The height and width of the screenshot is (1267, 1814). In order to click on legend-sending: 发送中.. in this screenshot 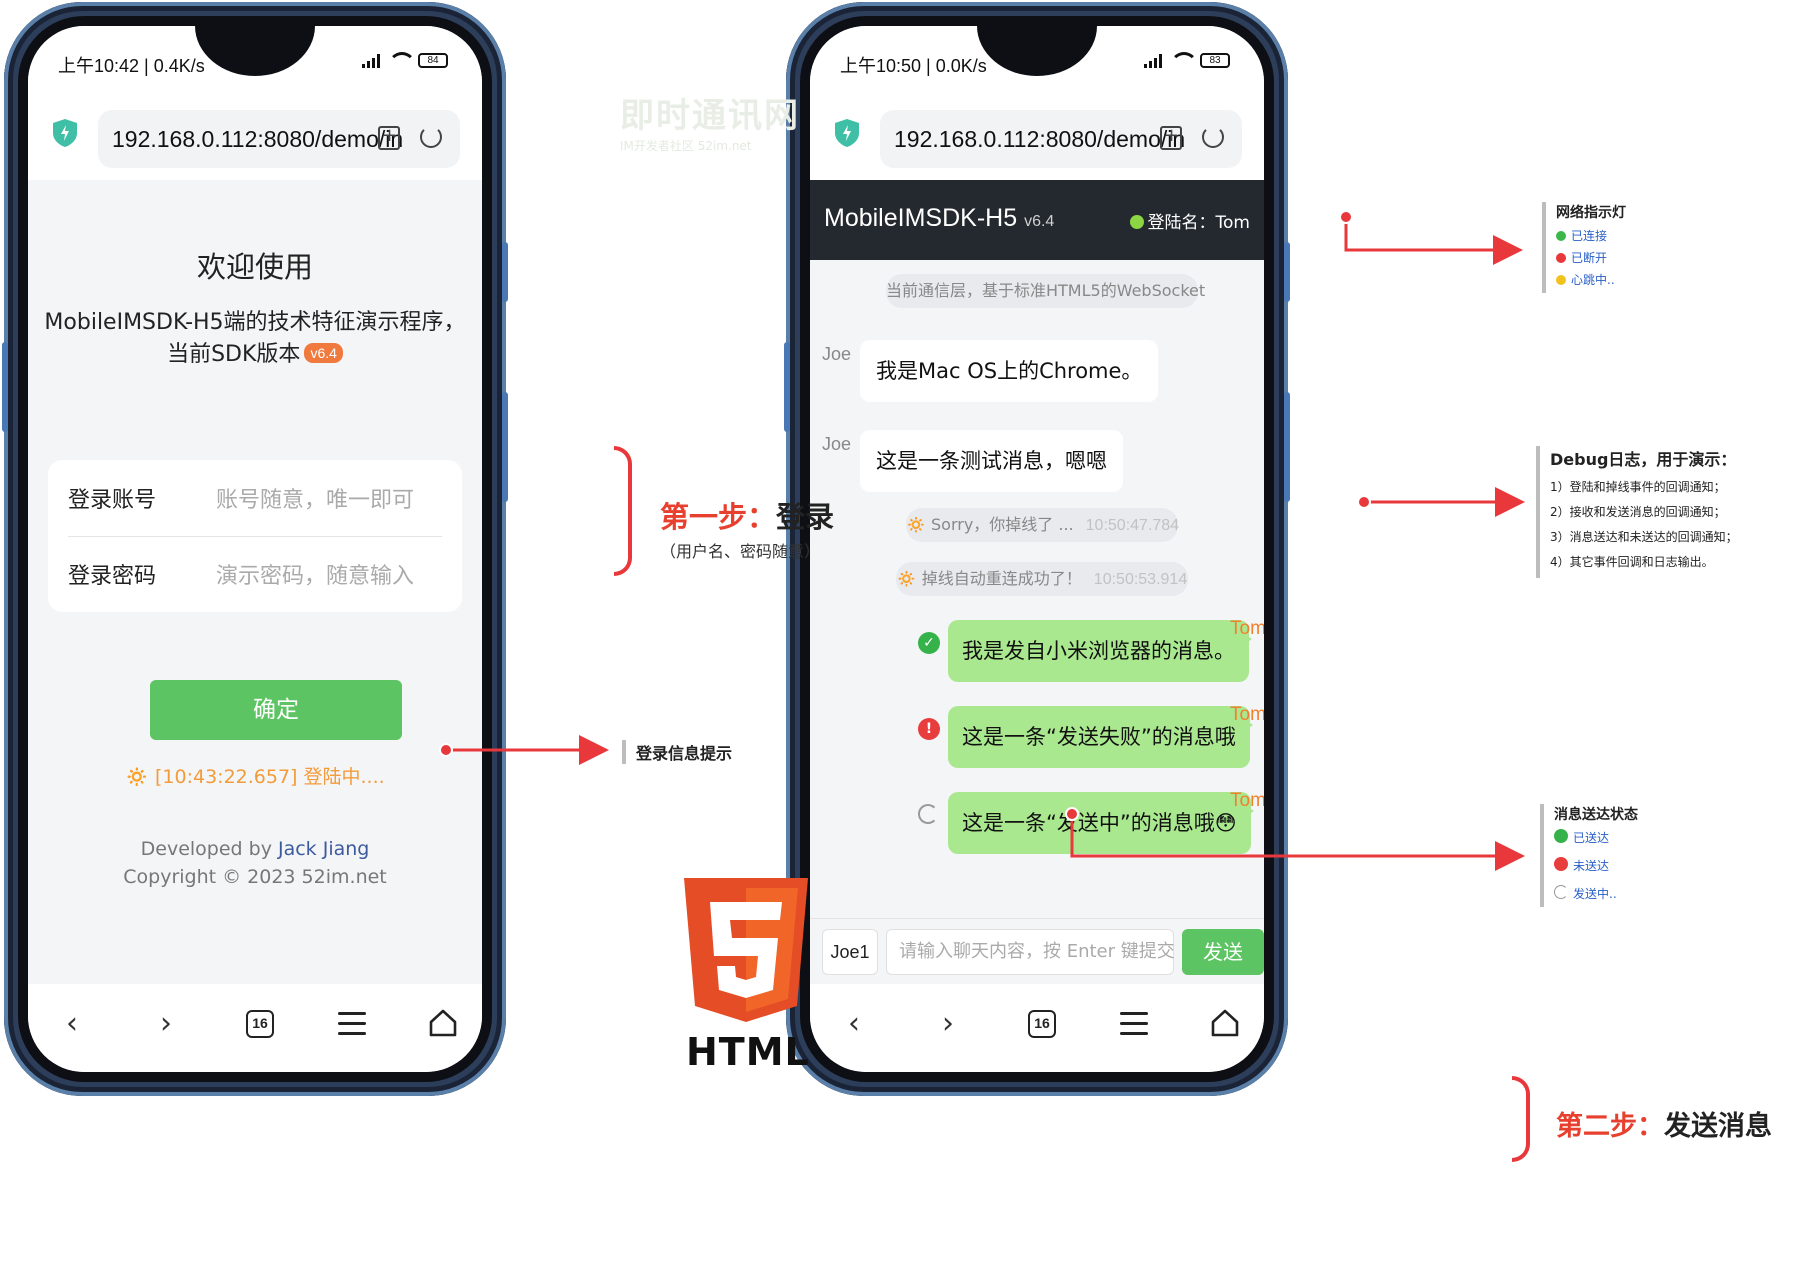, I will do `click(1596, 893)`.